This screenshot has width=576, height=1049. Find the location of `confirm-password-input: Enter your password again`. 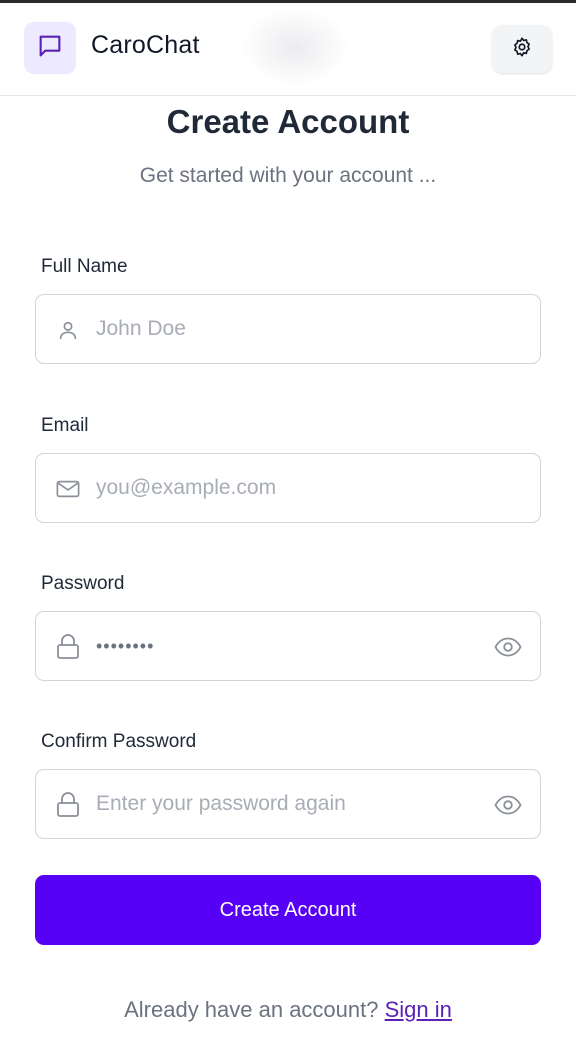

confirm-password-input: Enter your password again is located at coordinates (221, 804).